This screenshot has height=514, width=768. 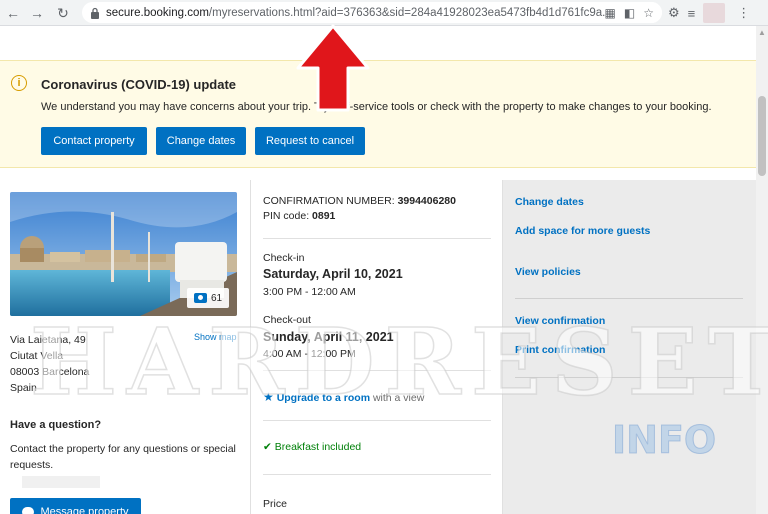 What do you see at coordinates (284, 258) in the screenshot?
I see `checkin-label: Check-in` at bounding box center [284, 258].